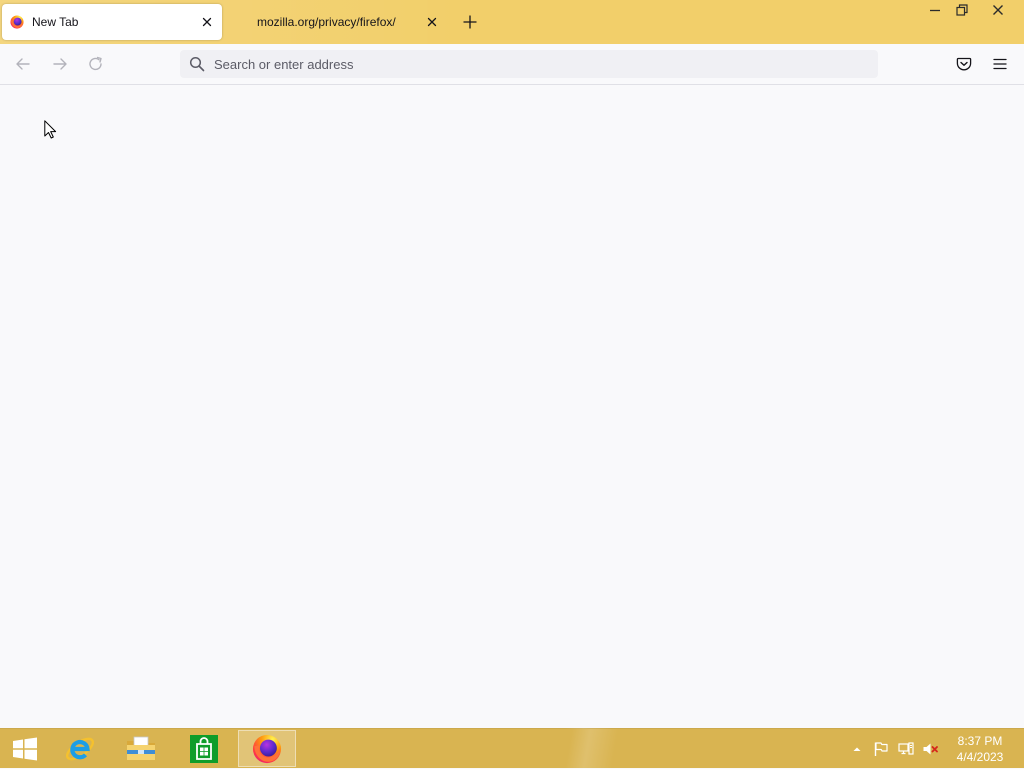 This screenshot has height=769, width=1024. Describe the element at coordinates (197, 64) in the screenshot. I see `search-icon` at that location.